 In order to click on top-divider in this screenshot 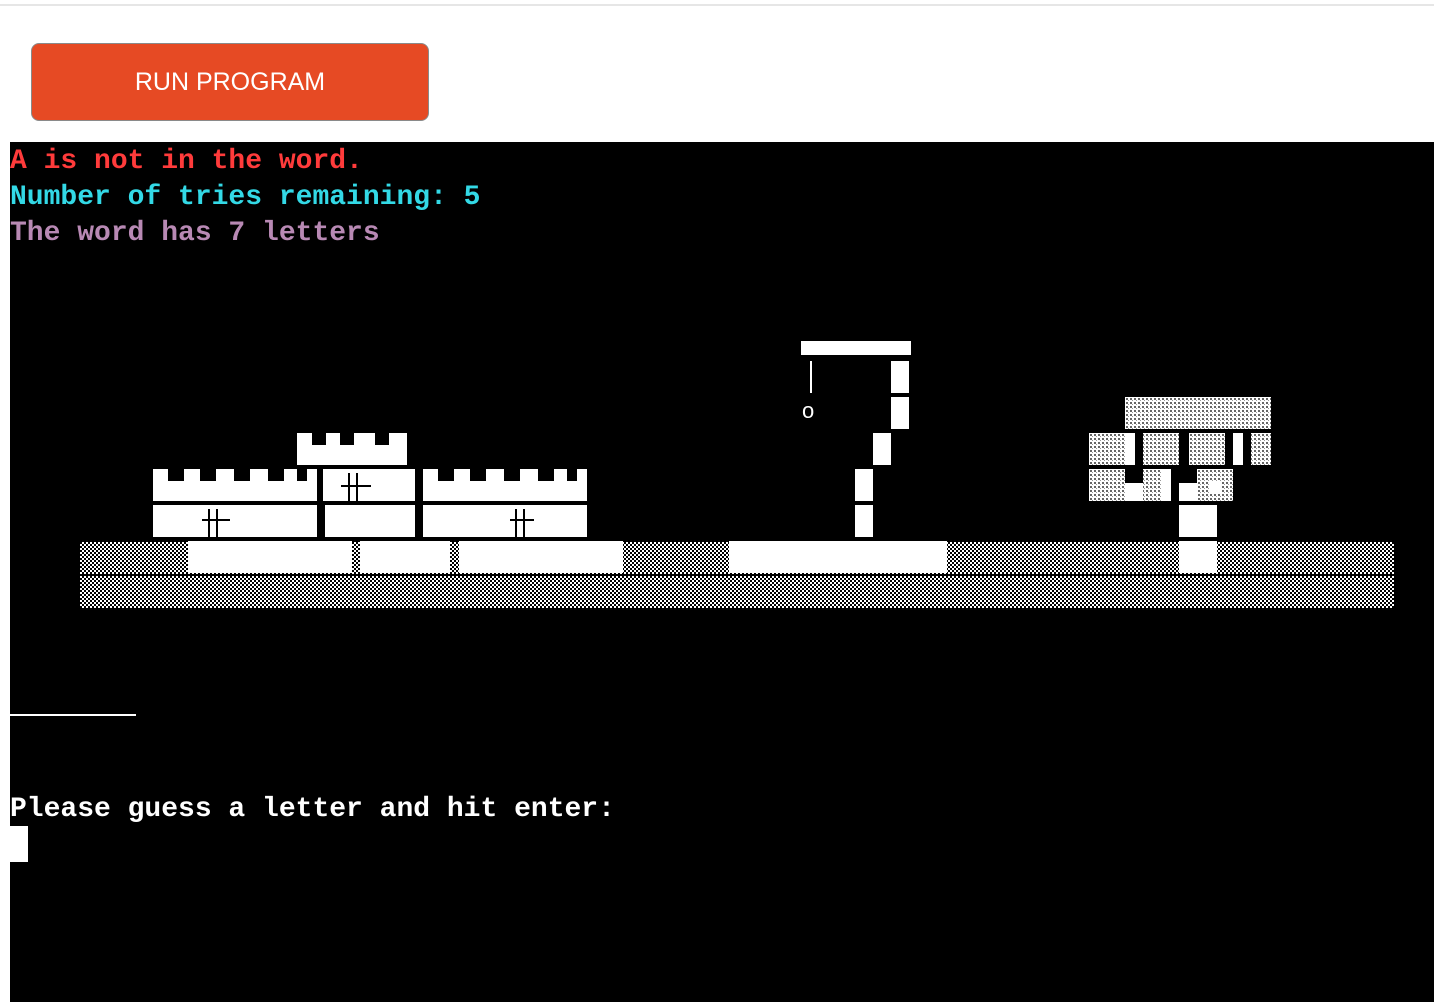, I will do `click(717, 5)`.